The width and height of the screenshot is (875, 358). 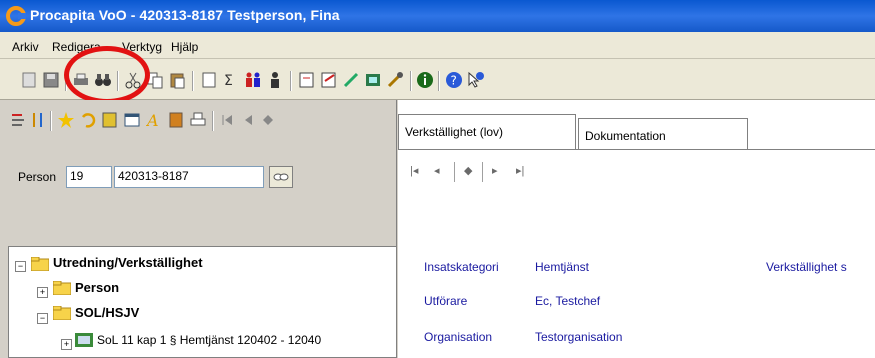 What do you see at coordinates (307, 80) in the screenshot?
I see `report-icon` at bounding box center [307, 80].